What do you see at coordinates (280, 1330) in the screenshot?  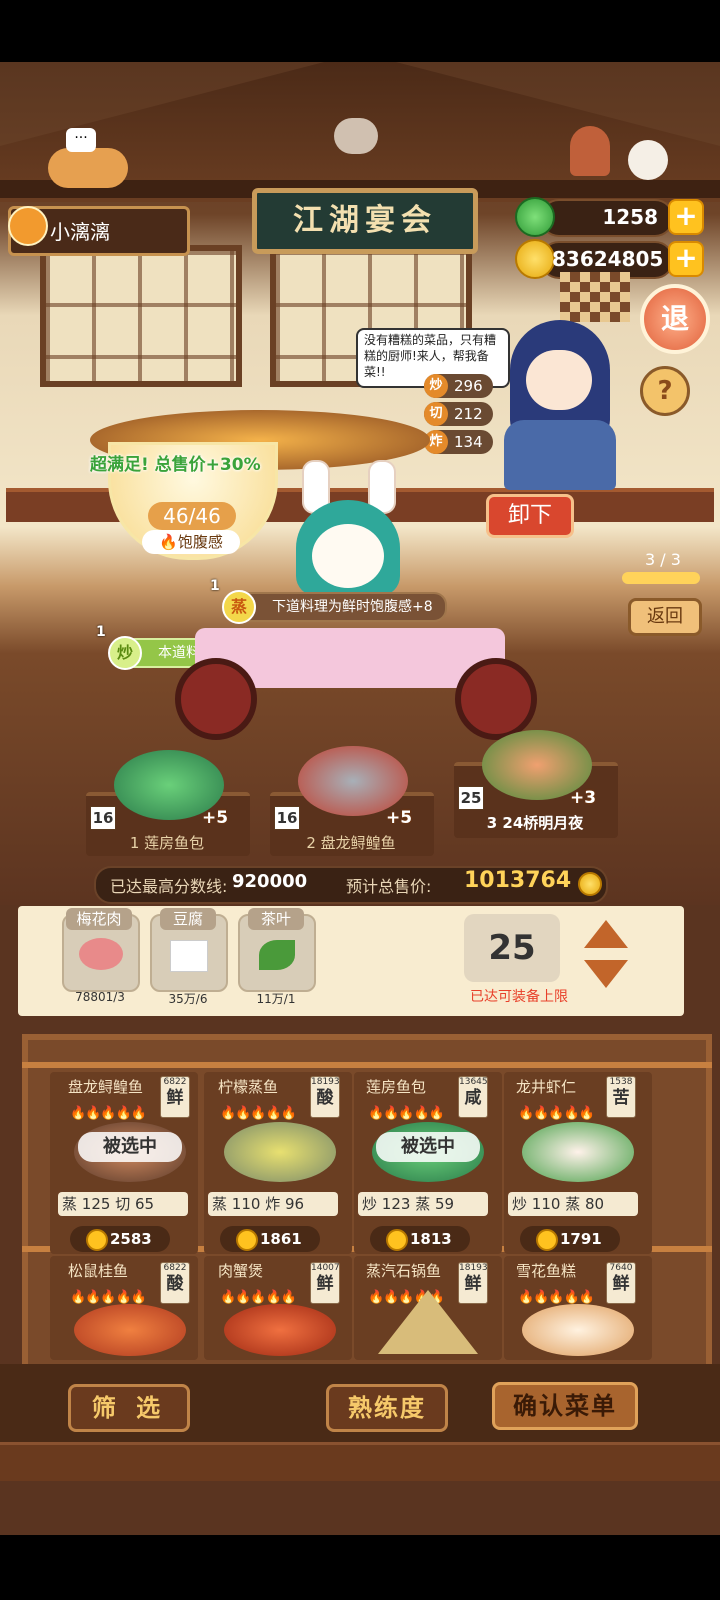 I see `crab-pot-icon` at bounding box center [280, 1330].